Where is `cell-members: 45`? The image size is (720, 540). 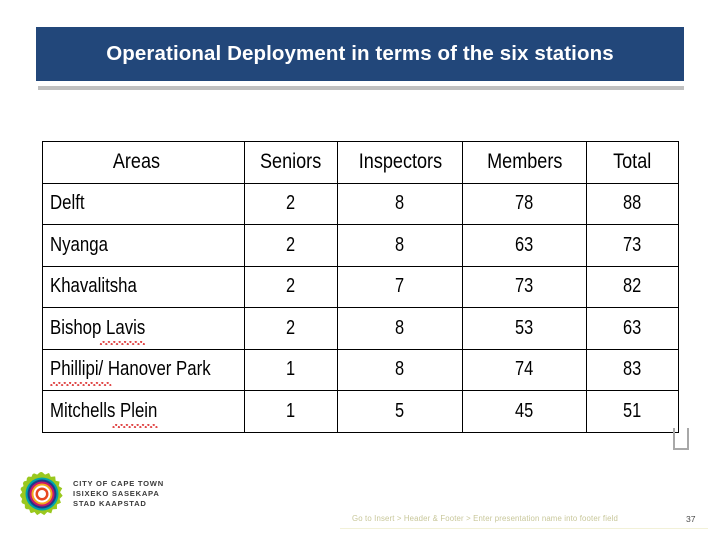 cell-members: 45 is located at coordinates (524, 411).